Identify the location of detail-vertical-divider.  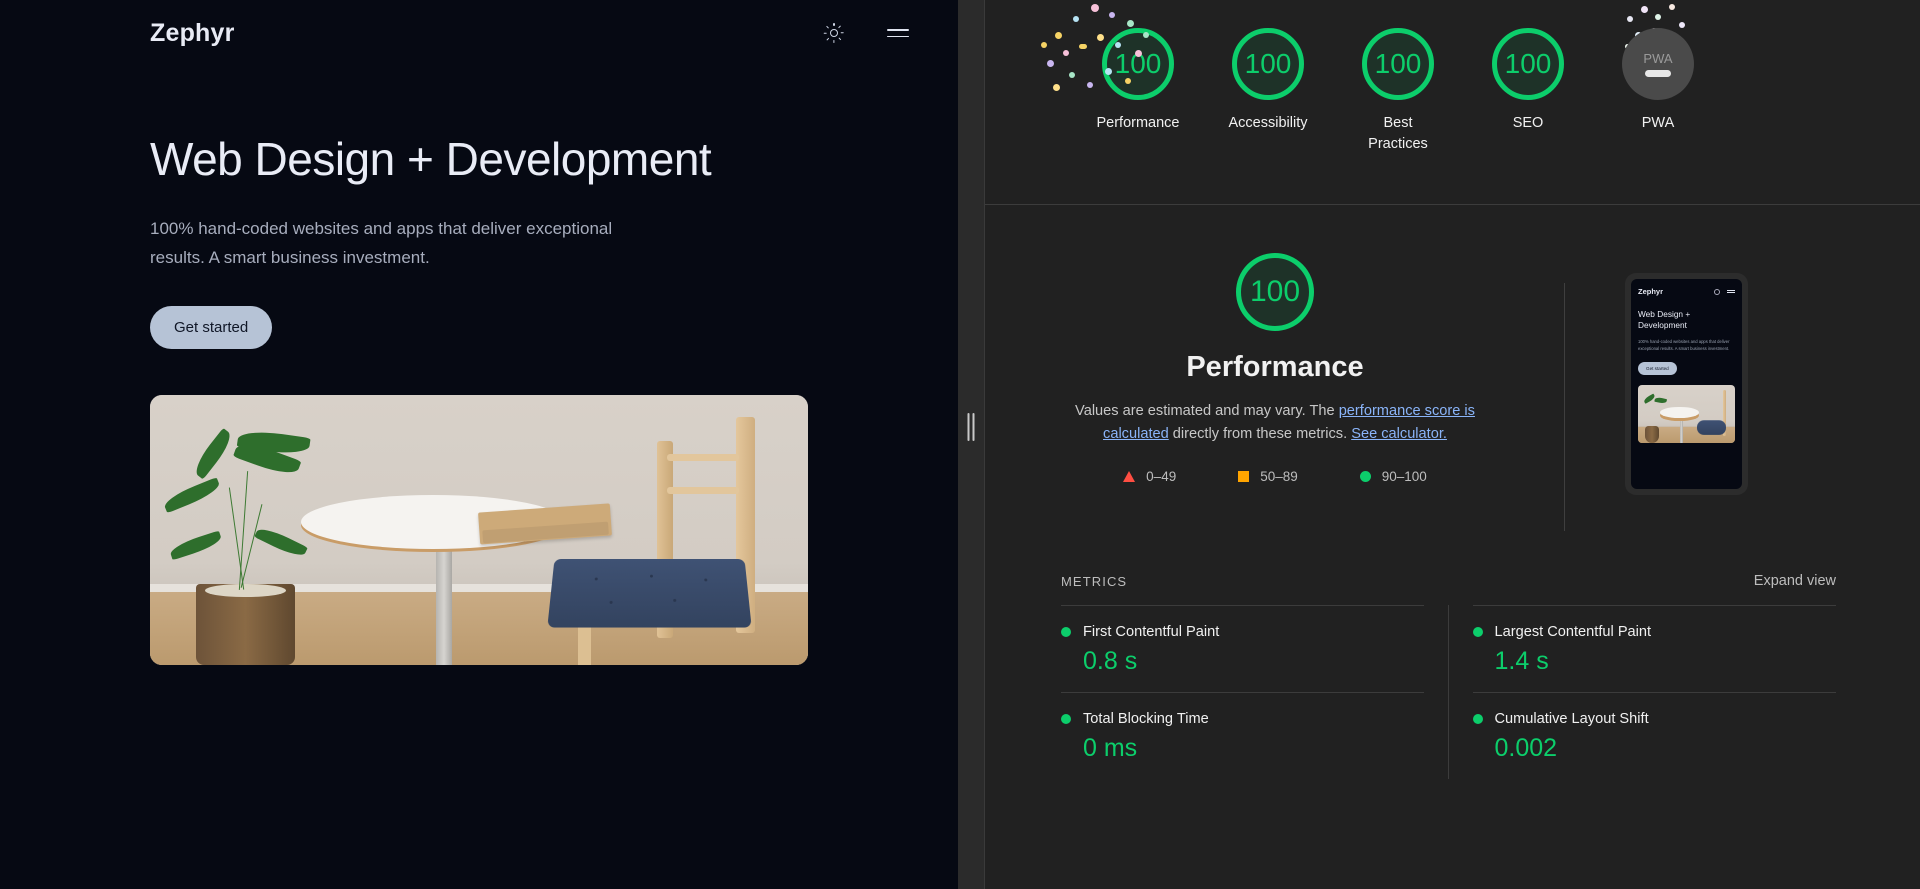
(1564, 407).